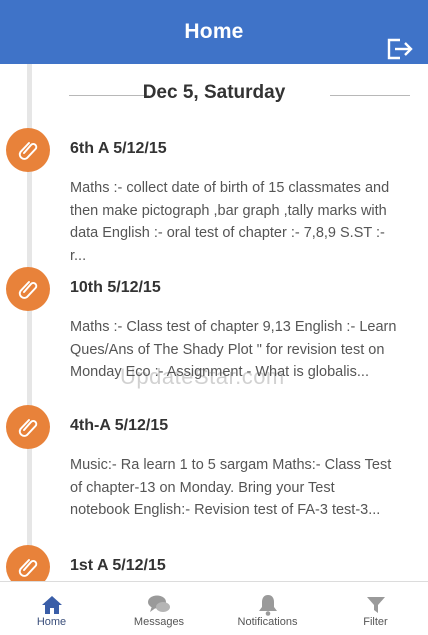 The width and height of the screenshot is (428, 635). I want to click on tab-home: Home, so click(51, 608).